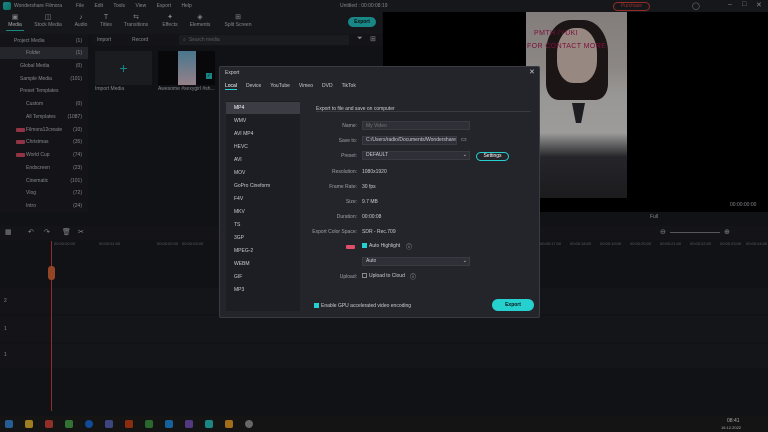 The image size is (768, 432). I want to click on format-gopro-cineform: GoPro Cineform, so click(263, 186).